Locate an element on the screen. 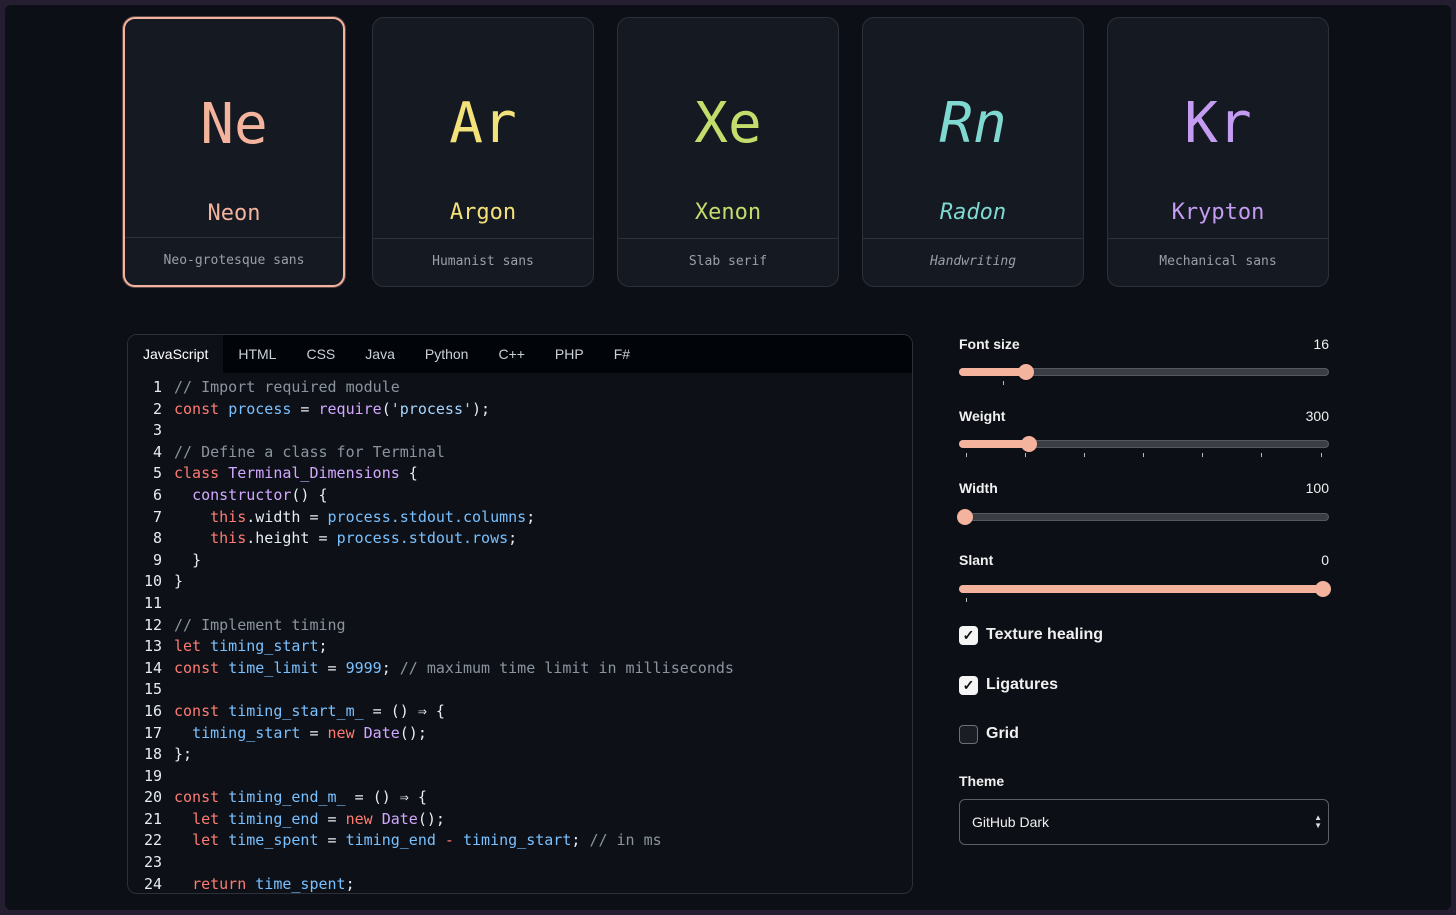 This screenshot has height=915, width=1456. card-name: Neon is located at coordinates (234, 213).